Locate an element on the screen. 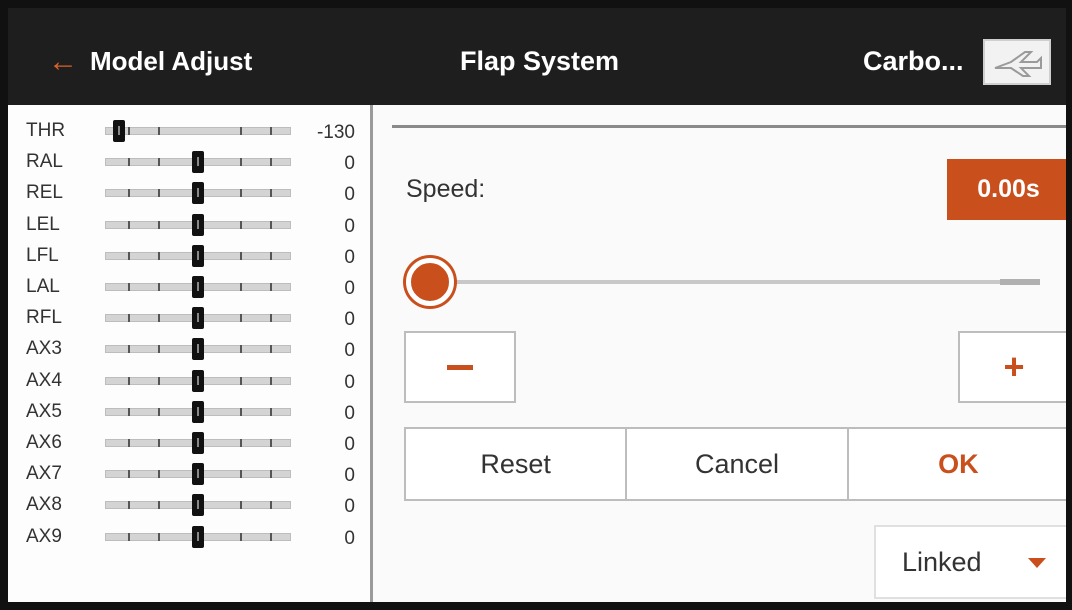  channel-label: LEL is located at coordinates (43, 224).